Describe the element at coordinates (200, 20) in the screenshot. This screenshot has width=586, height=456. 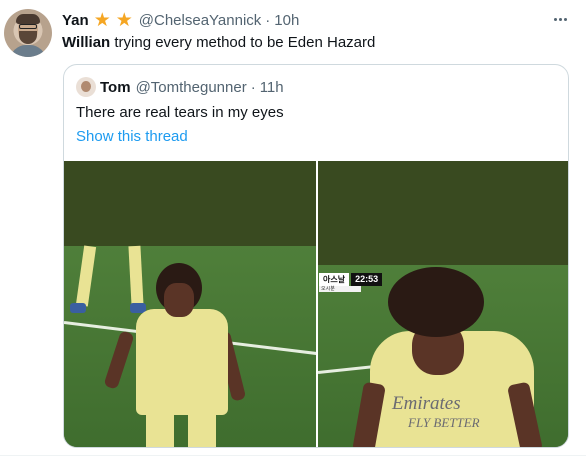
I see `author-handle: @ChelseaYannick` at that location.